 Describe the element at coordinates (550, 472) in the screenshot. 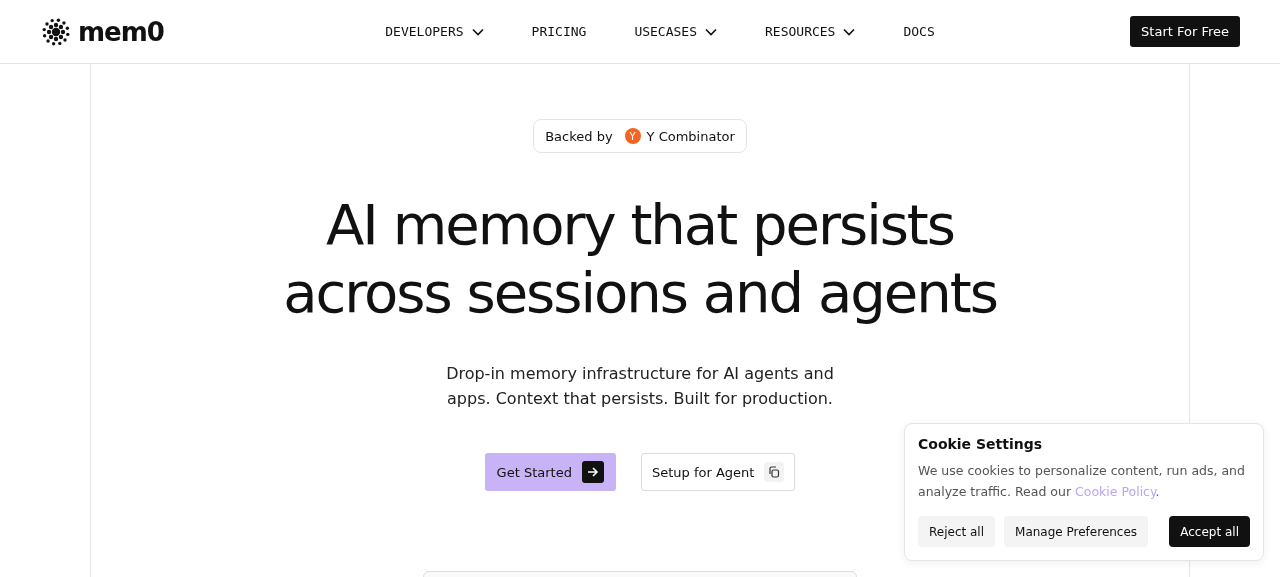

I see `get-started-button: Get Started` at that location.